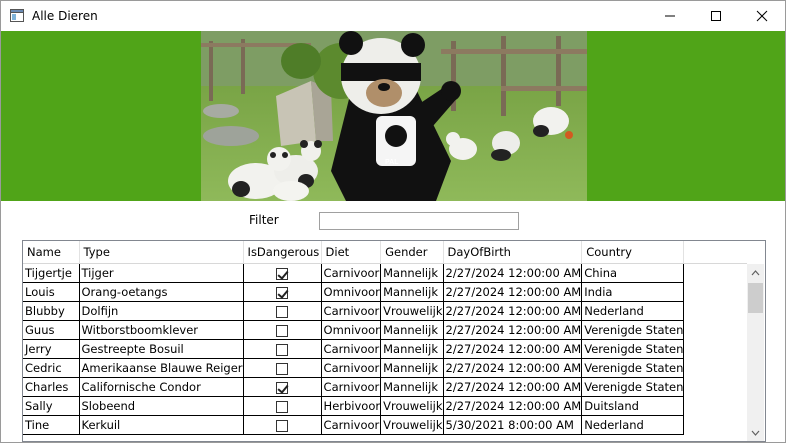 This screenshot has height=443, width=786. I want to click on cell-dob: 5/30/2021 8:00:00 AM, so click(513, 425).